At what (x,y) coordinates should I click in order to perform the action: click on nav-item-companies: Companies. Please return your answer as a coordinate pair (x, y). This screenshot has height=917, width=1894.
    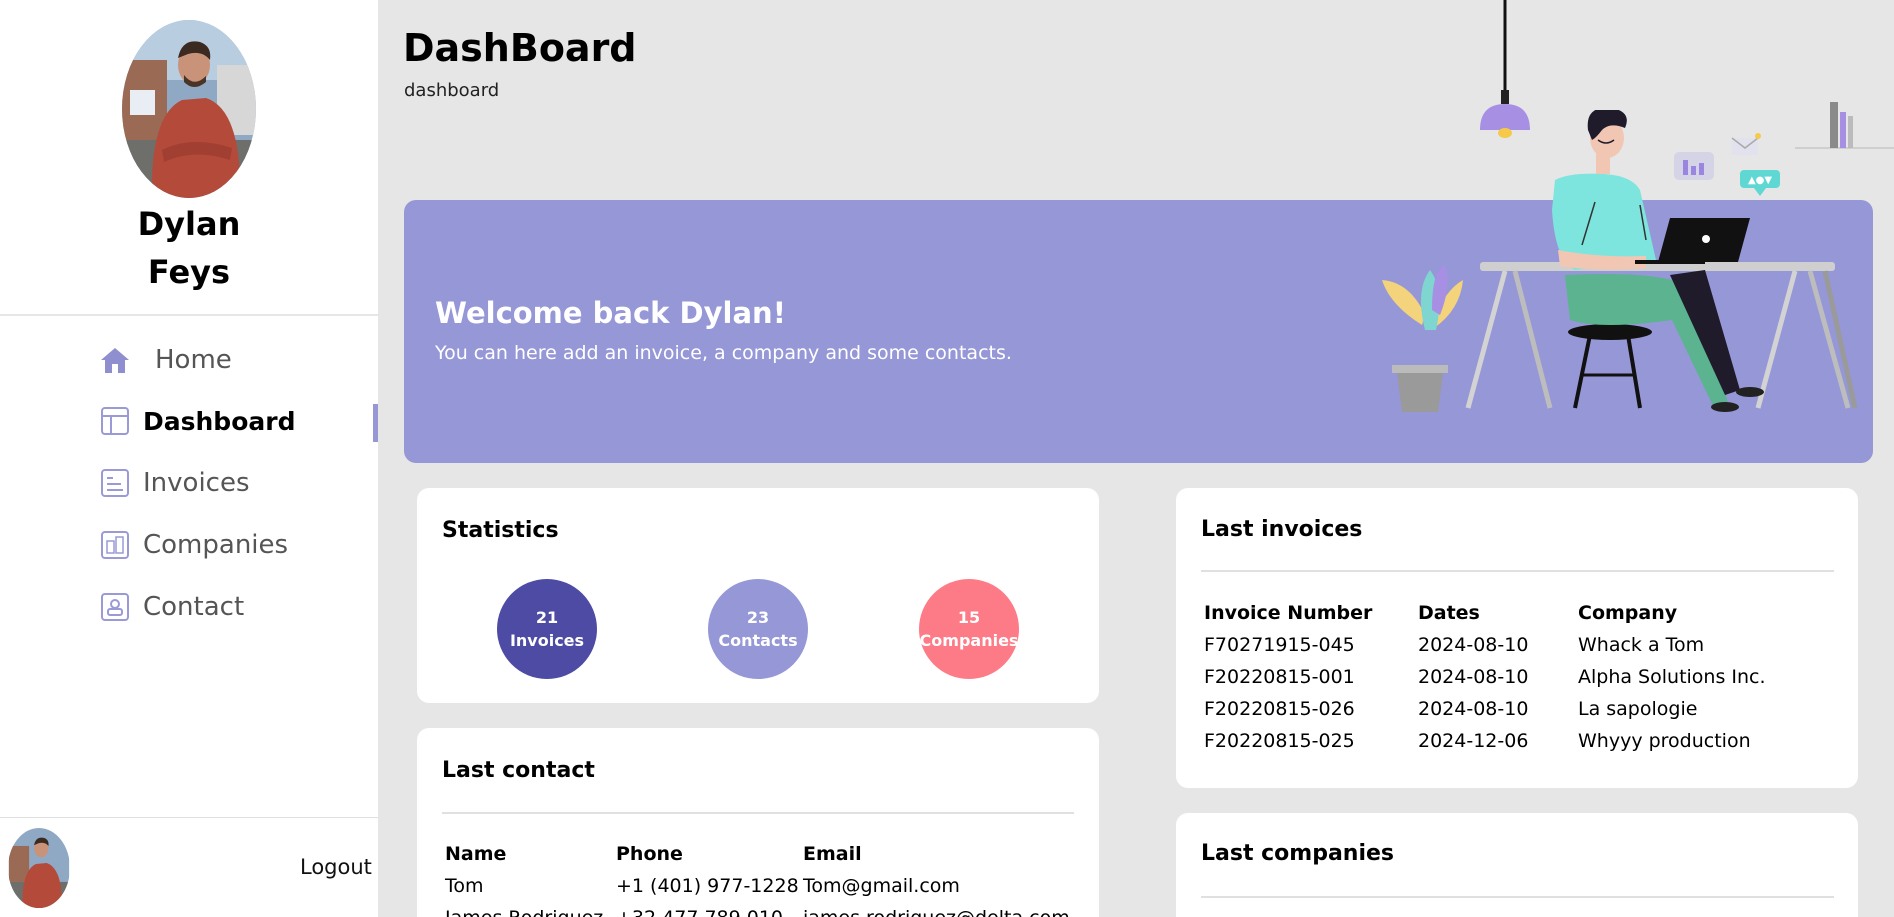
    Looking at the image, I should click on (194, 545).